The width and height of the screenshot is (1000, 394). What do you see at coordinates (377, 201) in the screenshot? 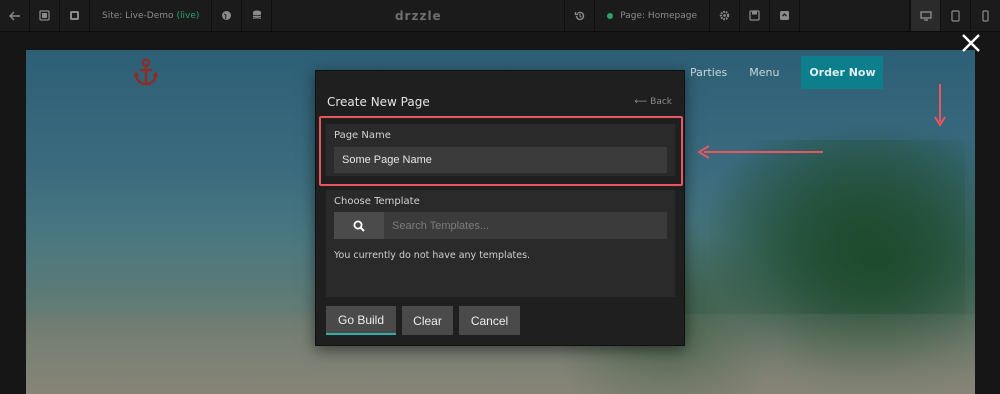
I see `template-label: Choose Template` at bounding box center [377, 201].